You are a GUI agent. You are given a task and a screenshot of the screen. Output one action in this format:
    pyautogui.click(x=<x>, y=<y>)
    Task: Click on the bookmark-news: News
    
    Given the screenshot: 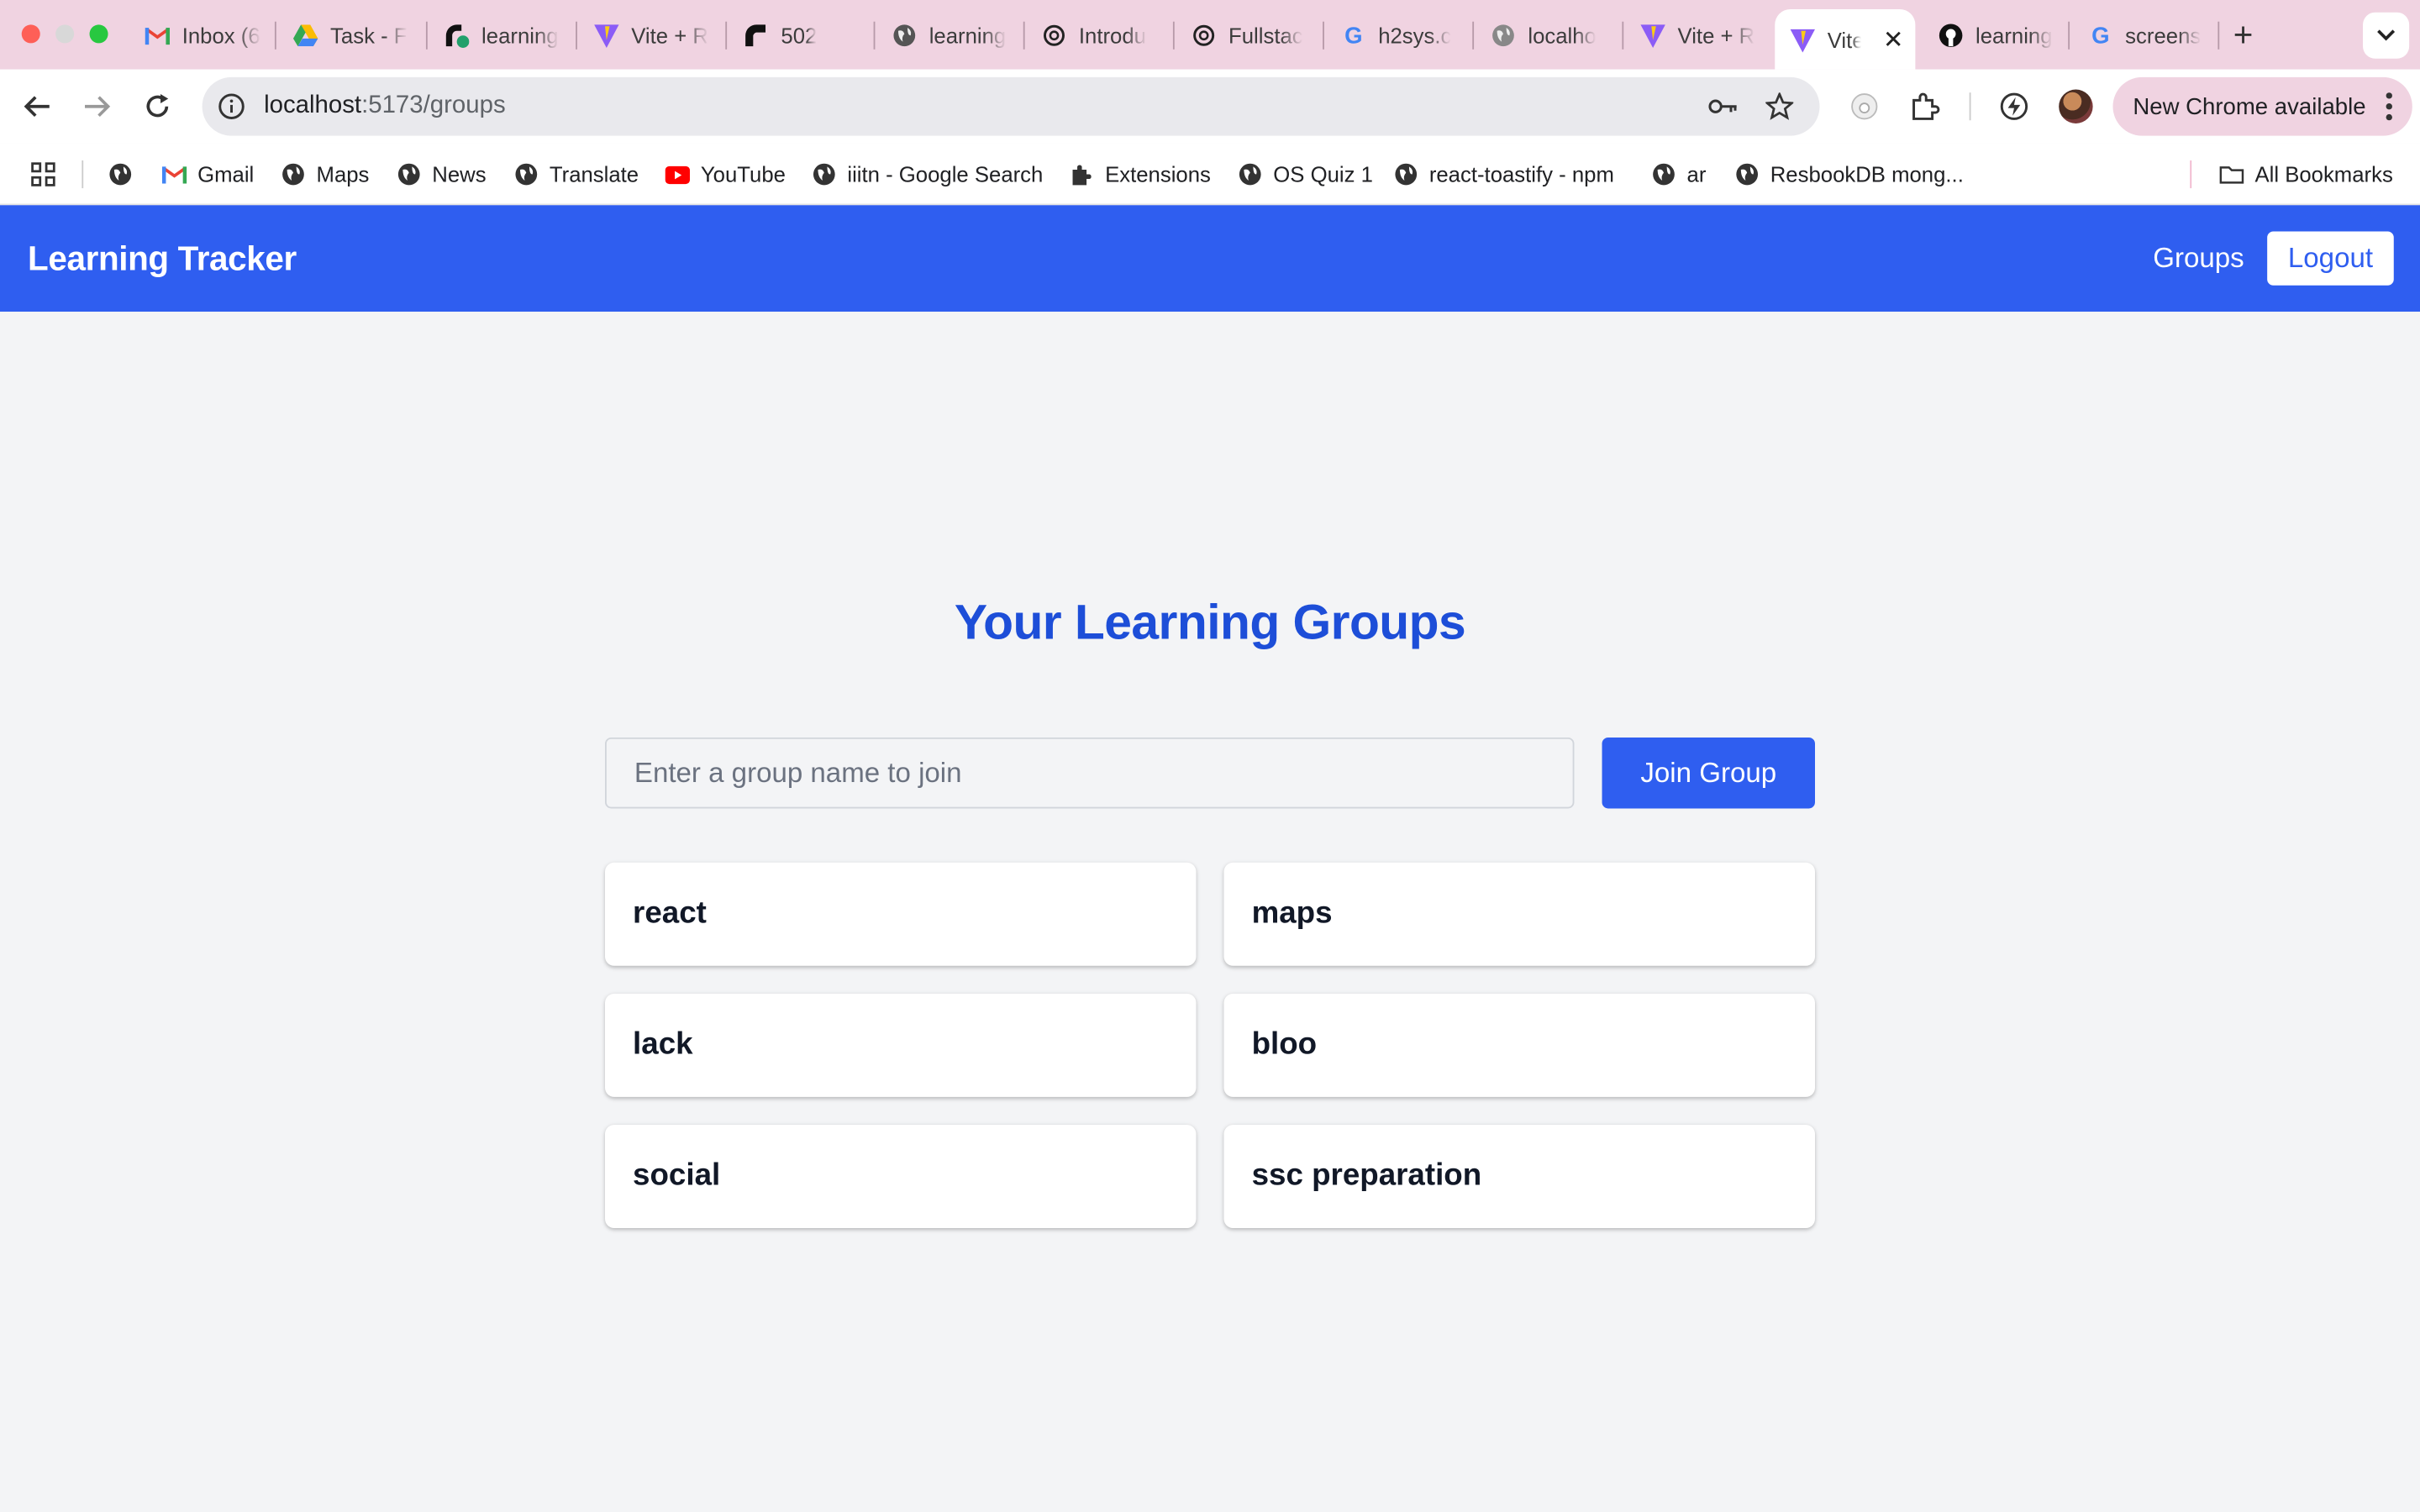 What is the action you would take?
    pyautogui.click(x=442, y=174)
    